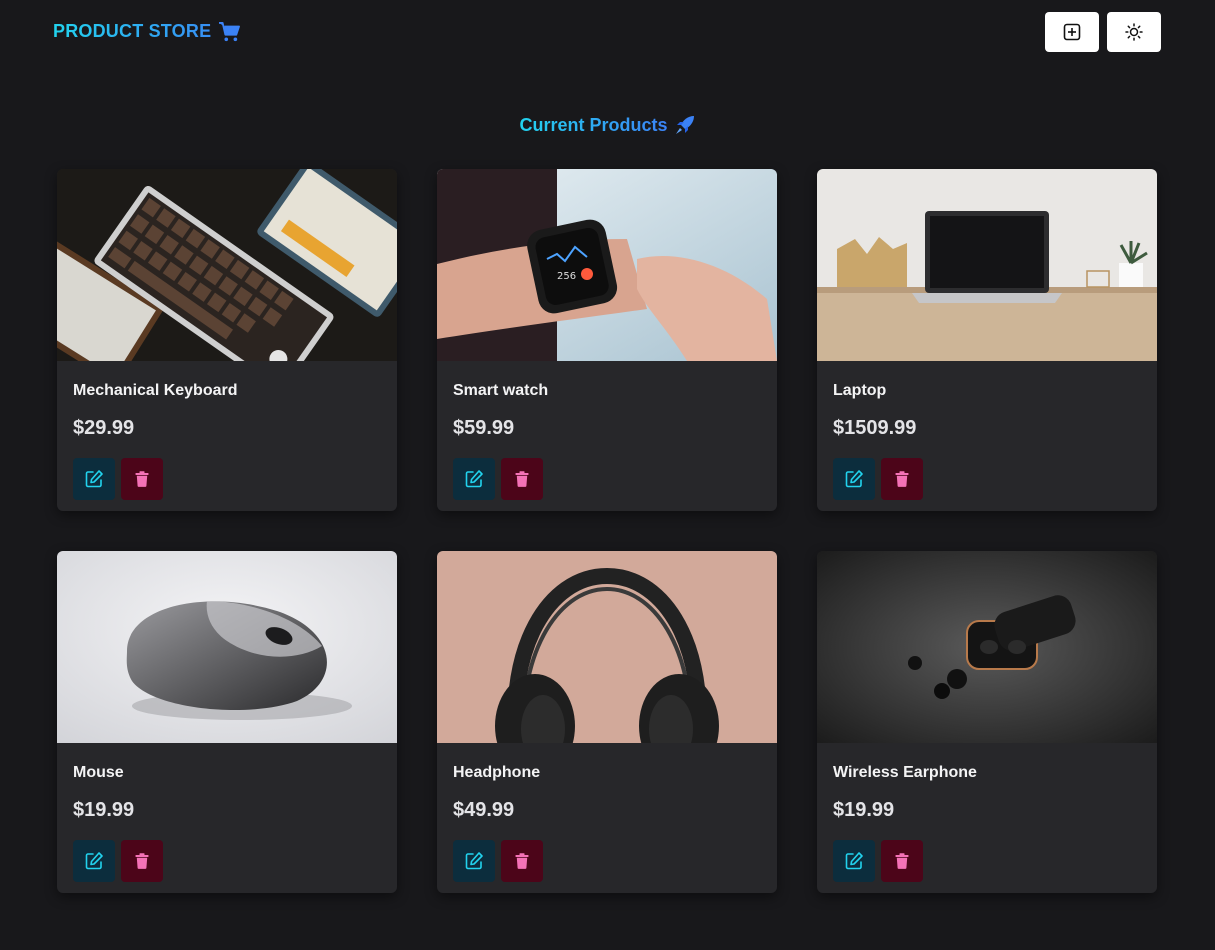 The width and height of the screenshot is (1215, 950). I want to click on product-card: Laptop $1509.99, so click(987, 340).